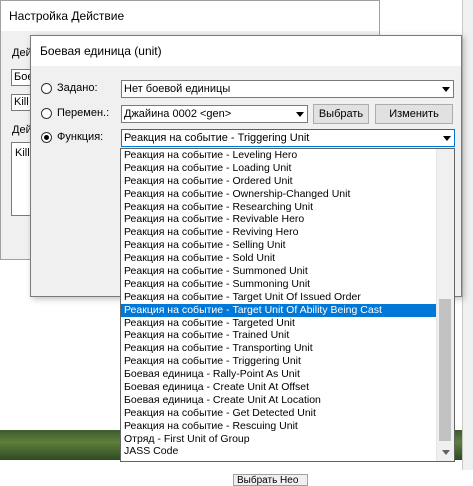 The image size is (473, 486). Describe the element at coordinates (279, 168) in the screenshot. I see `dropdown-item: Реакция на событие - Loading Unit` at that location.